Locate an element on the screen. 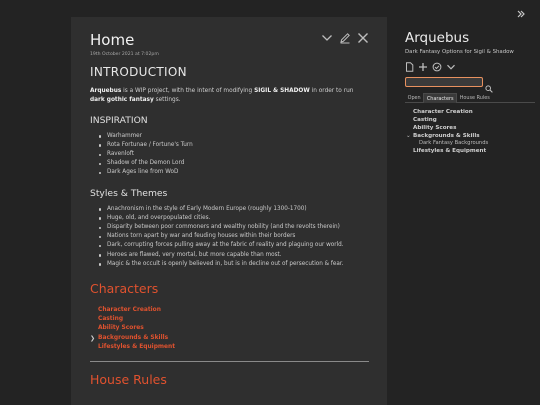  tab-characters: Characters is located at coordinates (440, 98).